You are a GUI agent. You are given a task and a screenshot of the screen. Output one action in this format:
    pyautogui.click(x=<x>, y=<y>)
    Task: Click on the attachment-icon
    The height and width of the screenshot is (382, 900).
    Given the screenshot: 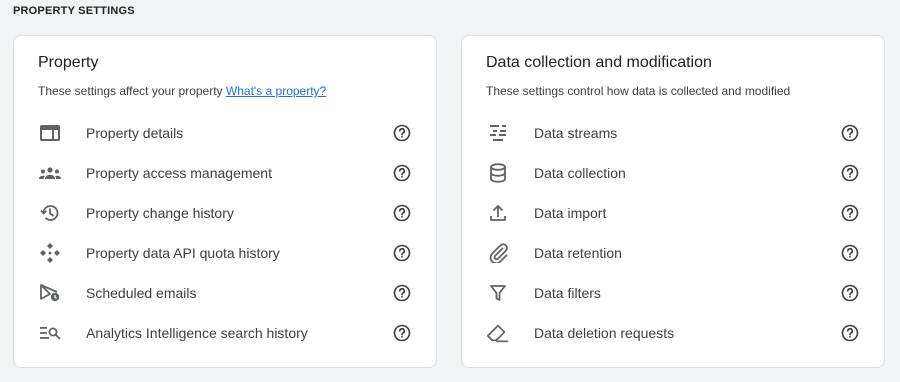 What is the action you would take?
    pyautogui.click(x=498, y=253)
    